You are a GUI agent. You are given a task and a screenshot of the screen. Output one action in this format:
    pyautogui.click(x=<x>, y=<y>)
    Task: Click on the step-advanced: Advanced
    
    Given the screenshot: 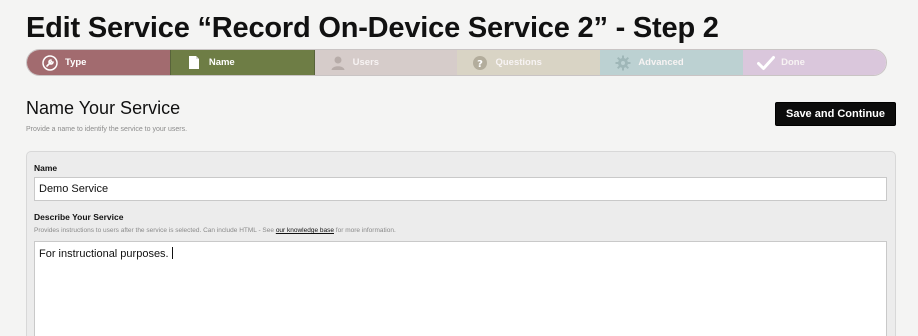 What is the action you would take?
    pyautogui.click(x=672, y=62)
    